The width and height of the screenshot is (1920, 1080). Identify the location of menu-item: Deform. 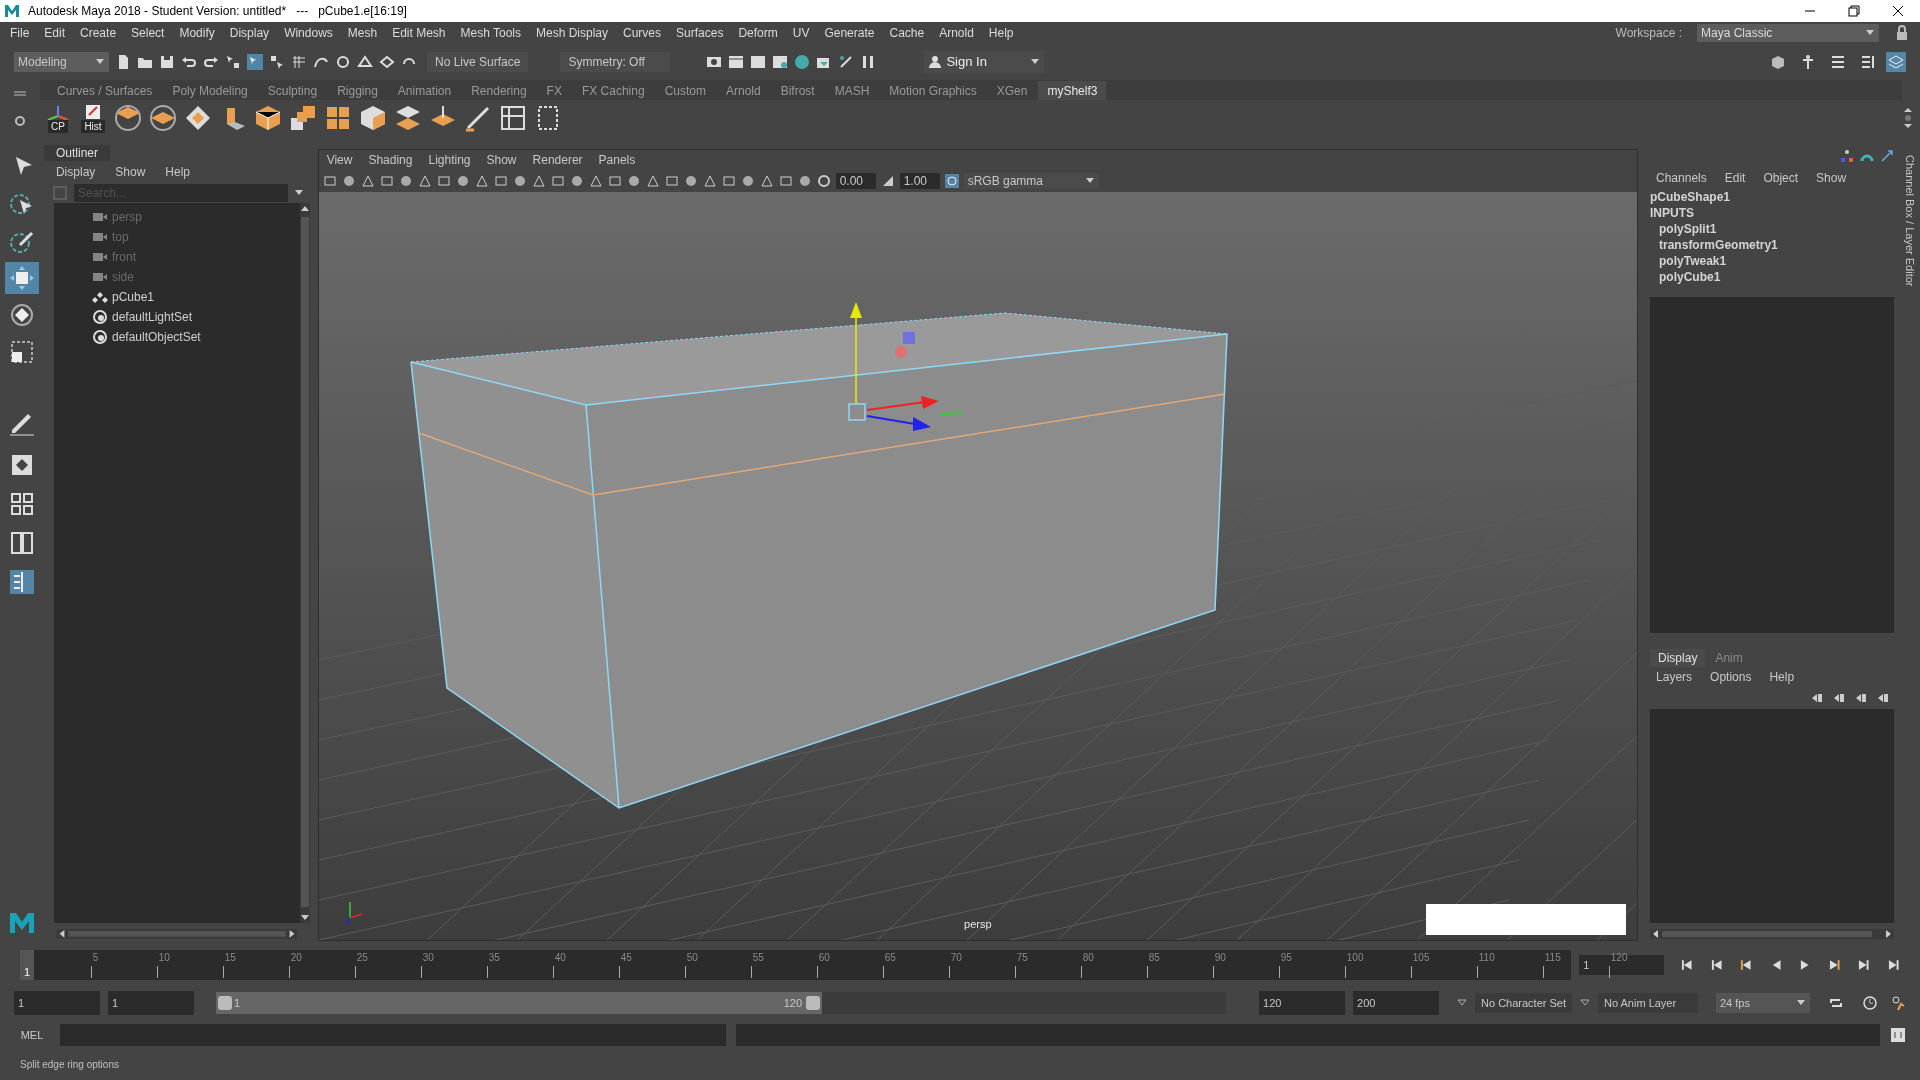
(758, 33).